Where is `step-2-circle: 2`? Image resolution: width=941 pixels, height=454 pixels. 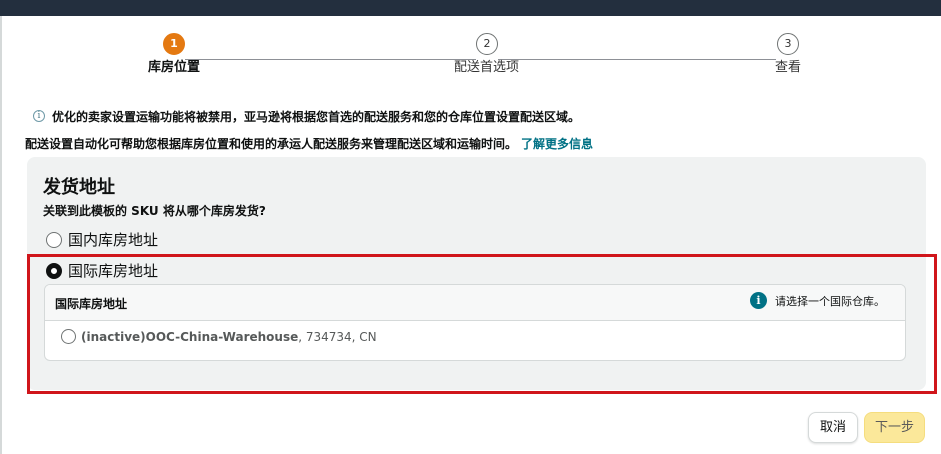 step-2-circle: 2 is located at coordinates (487, 44).